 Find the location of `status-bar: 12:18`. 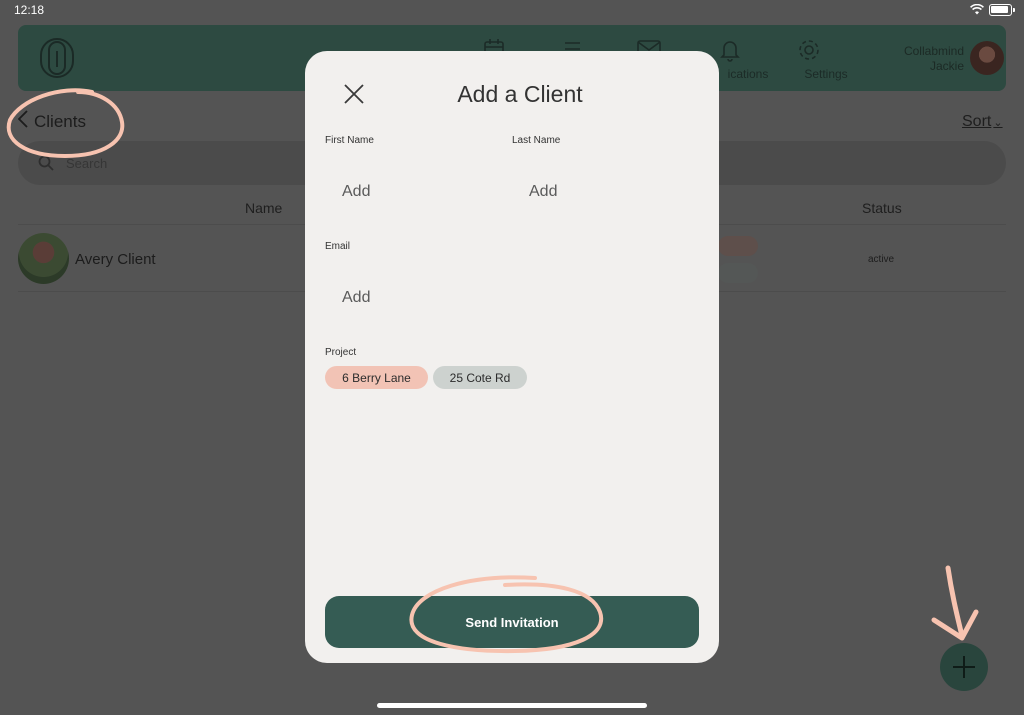

status-bar: 12:18 is located at coordinates (512, 10).